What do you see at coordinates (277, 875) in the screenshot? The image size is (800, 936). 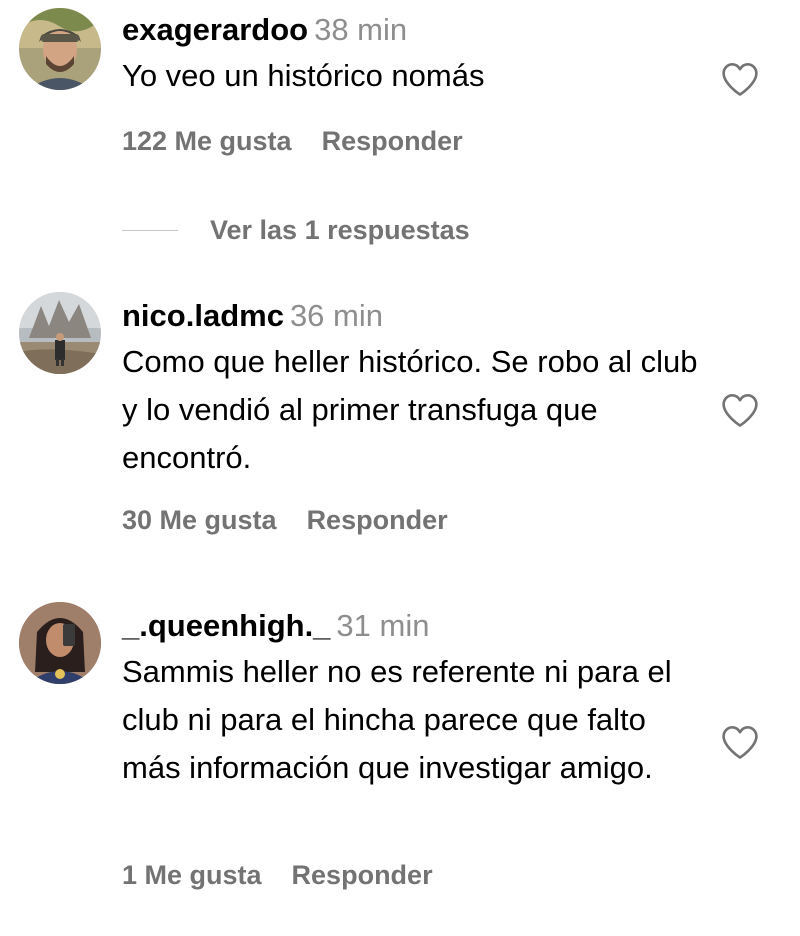 I see `comment-actions: 1 Me gusta Responder` at bounding box center [277, 875].